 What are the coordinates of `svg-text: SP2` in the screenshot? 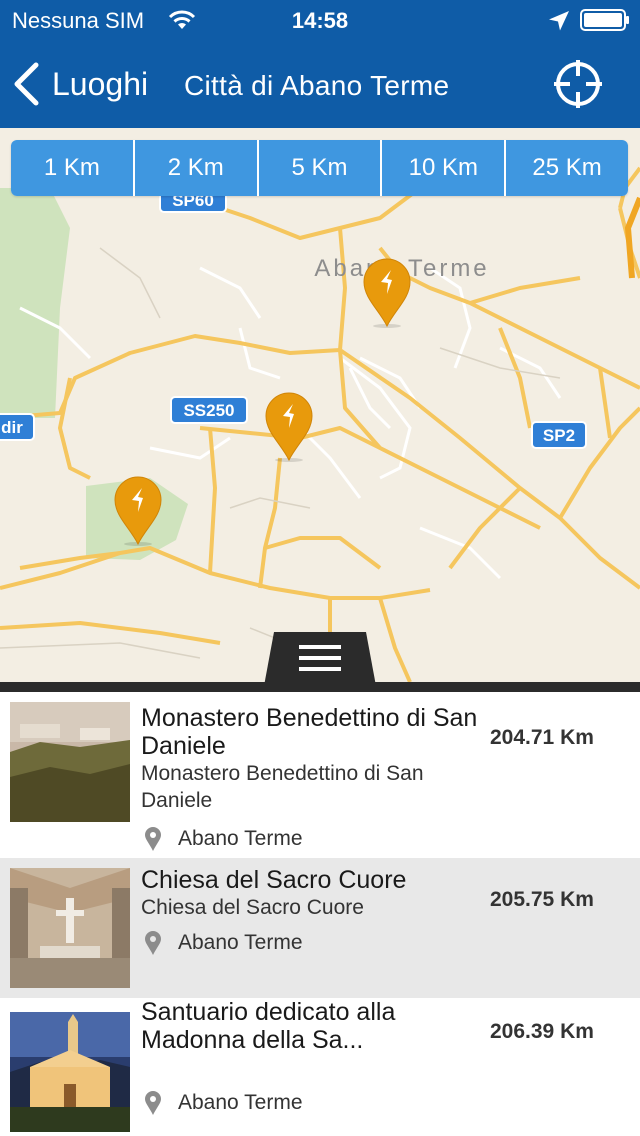 It's located at (559, 435).